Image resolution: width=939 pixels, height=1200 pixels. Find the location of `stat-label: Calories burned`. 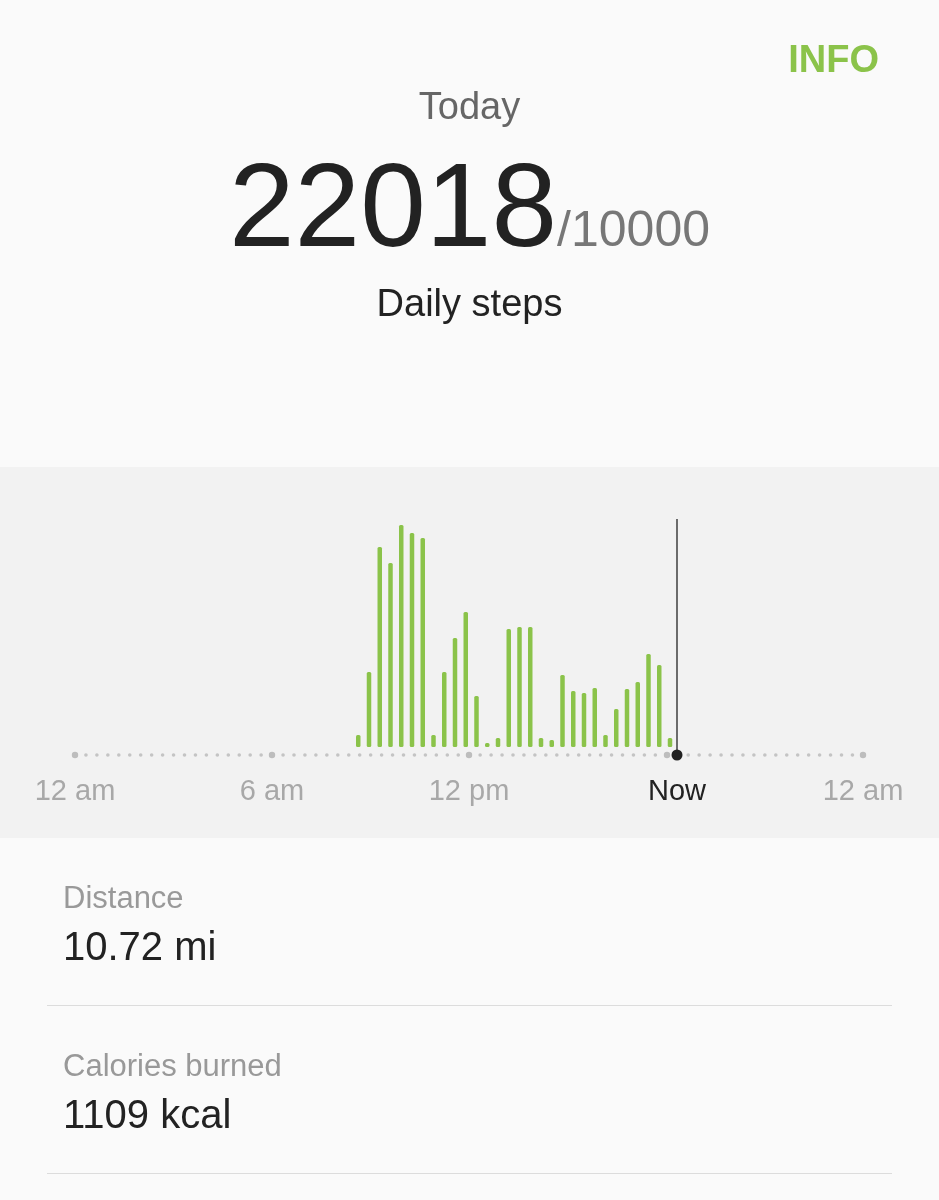

stat-label: Calories burned is located at coordinates (173, 1066).